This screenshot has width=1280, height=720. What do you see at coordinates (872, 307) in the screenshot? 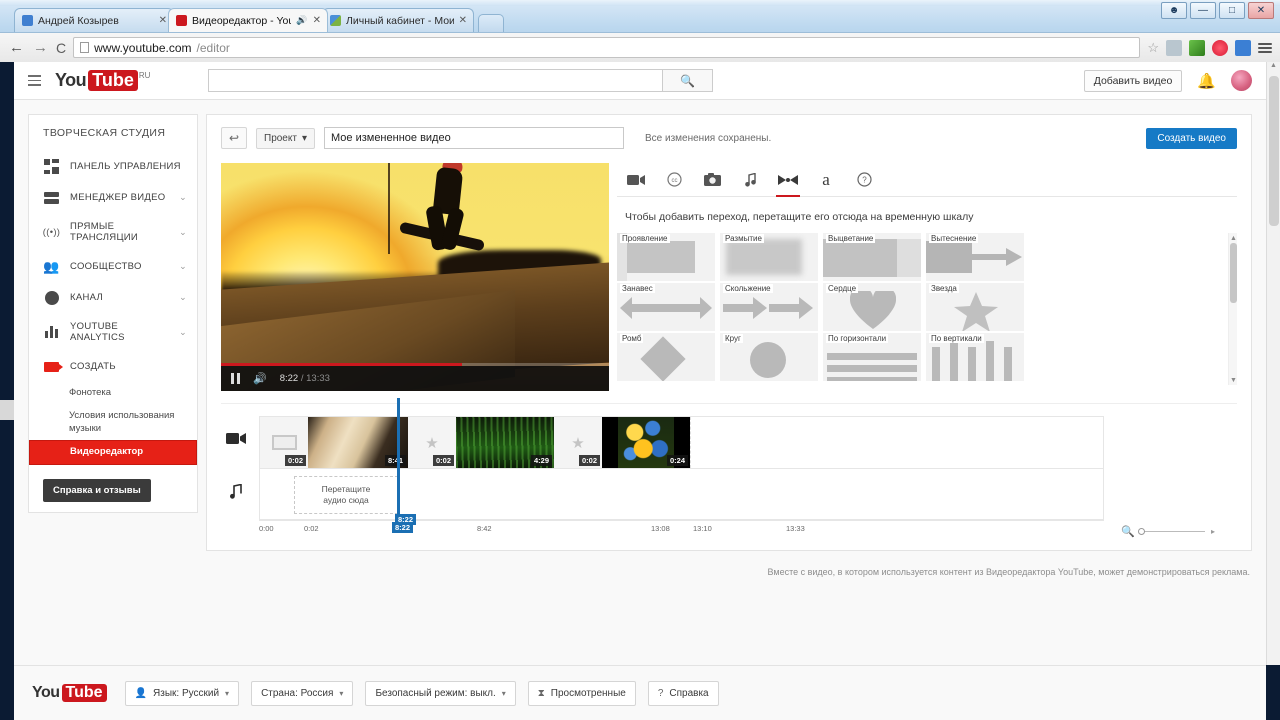
I see `transition-item: Сердце` at bounding box center [872, 307].